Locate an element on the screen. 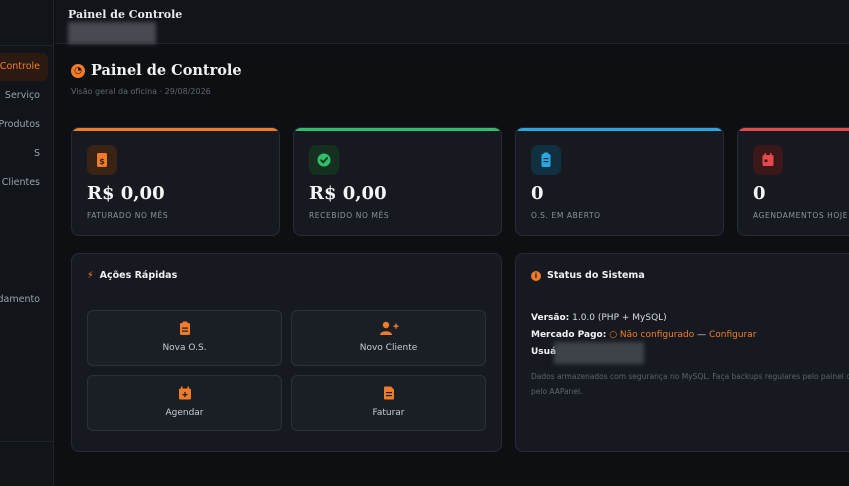 This screenshot has height=486, width=849. check-circle-icon is located at coordinates (324, 160).